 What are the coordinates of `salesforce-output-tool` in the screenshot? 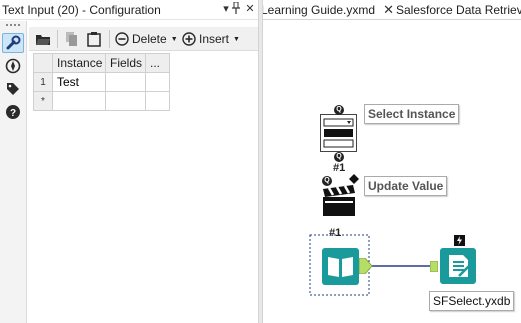 It's located at (458, 266).